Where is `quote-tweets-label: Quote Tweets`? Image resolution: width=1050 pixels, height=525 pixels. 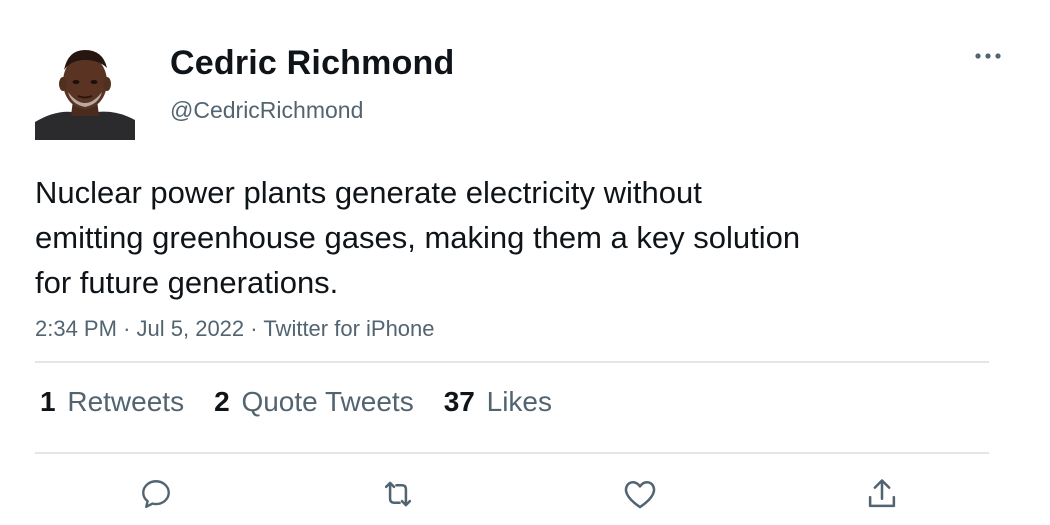
quote-tweets-label: Quote Tweets is located at coordinates (327, 401).